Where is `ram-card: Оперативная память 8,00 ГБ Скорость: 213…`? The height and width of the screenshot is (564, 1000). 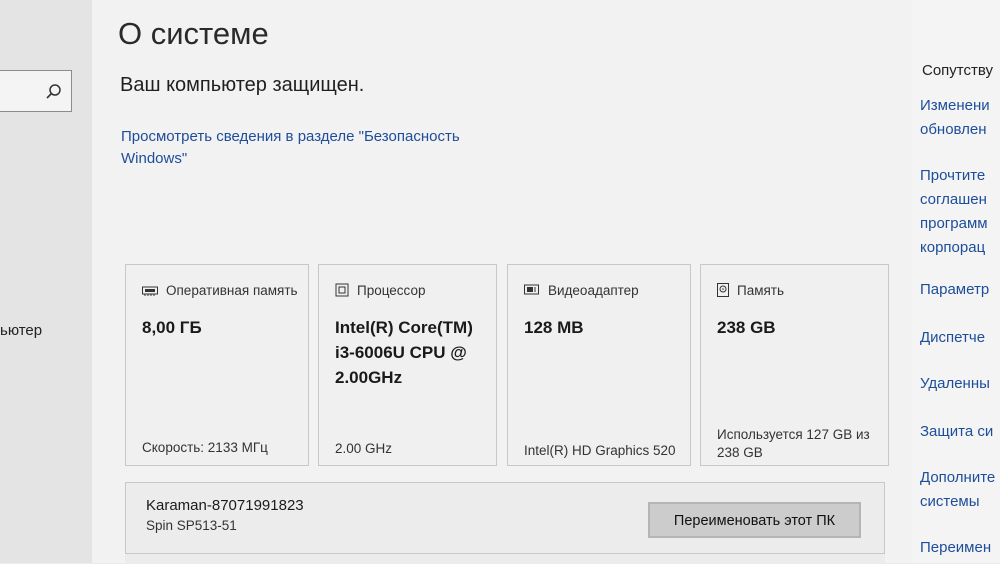
ram-card: Оперативная память 8,00 ГБ Скорость: 213… is located at coordinates (217, 365).